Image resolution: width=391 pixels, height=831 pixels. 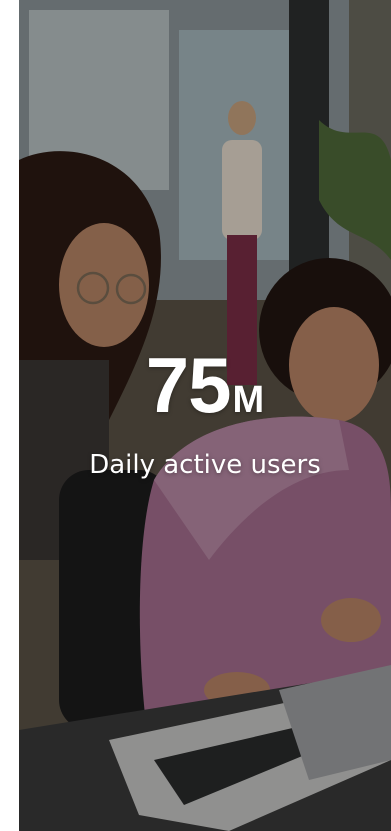 I want to click on stat-value: 75M, so click(x=205, y=385).